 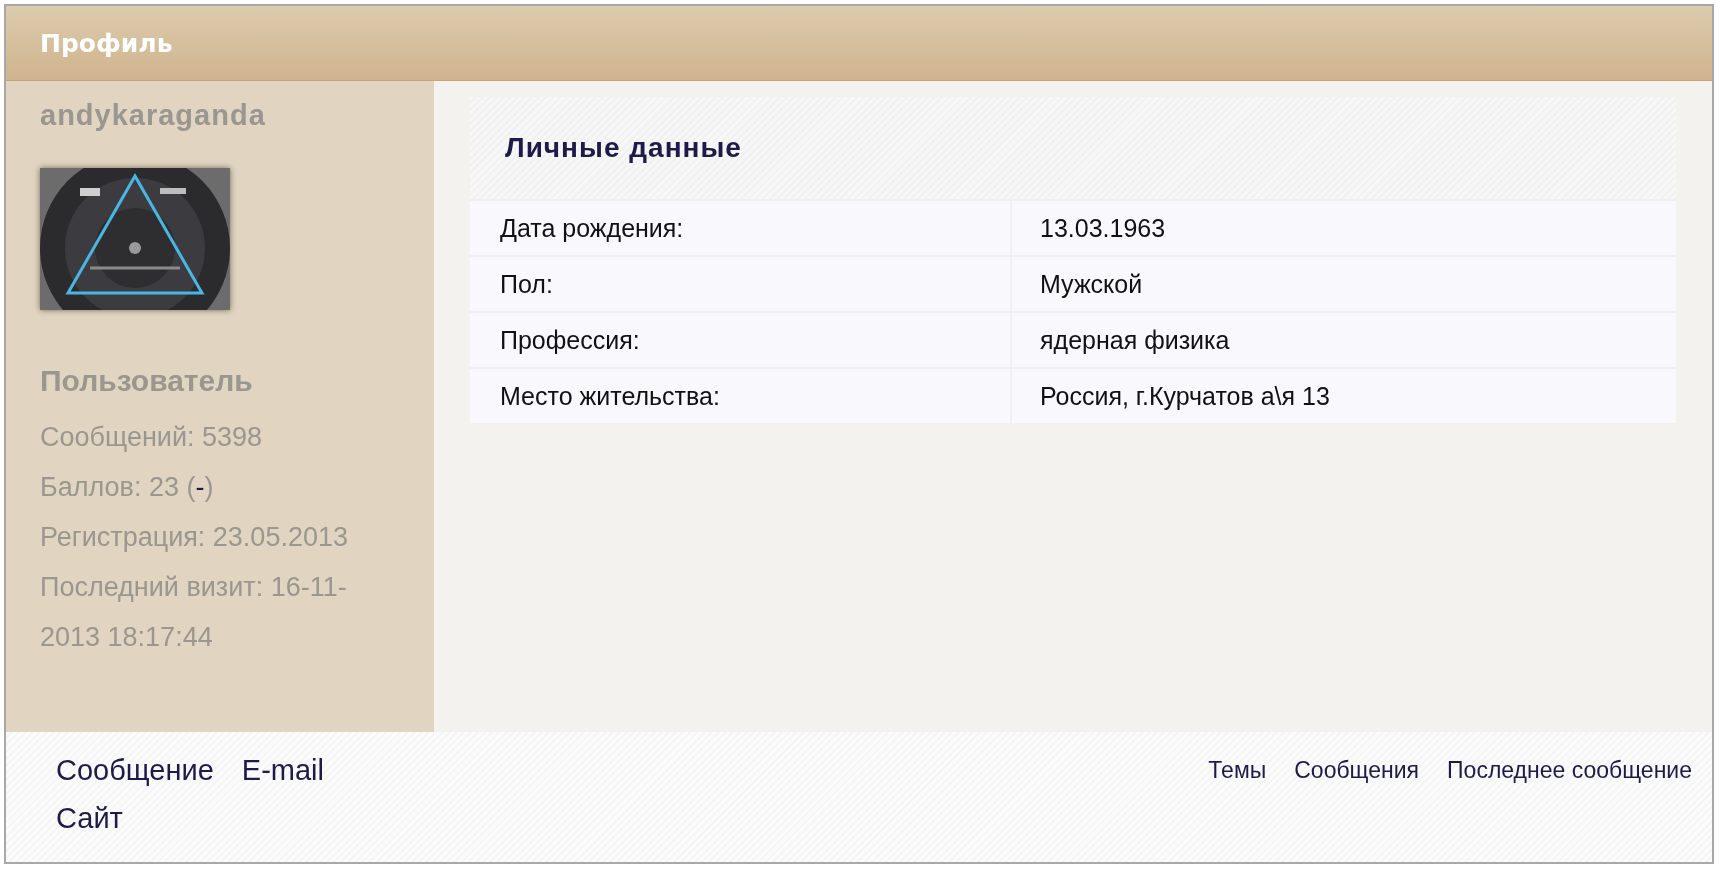 I want to click on contact-link: E-mail, so click(x=282, y=770).